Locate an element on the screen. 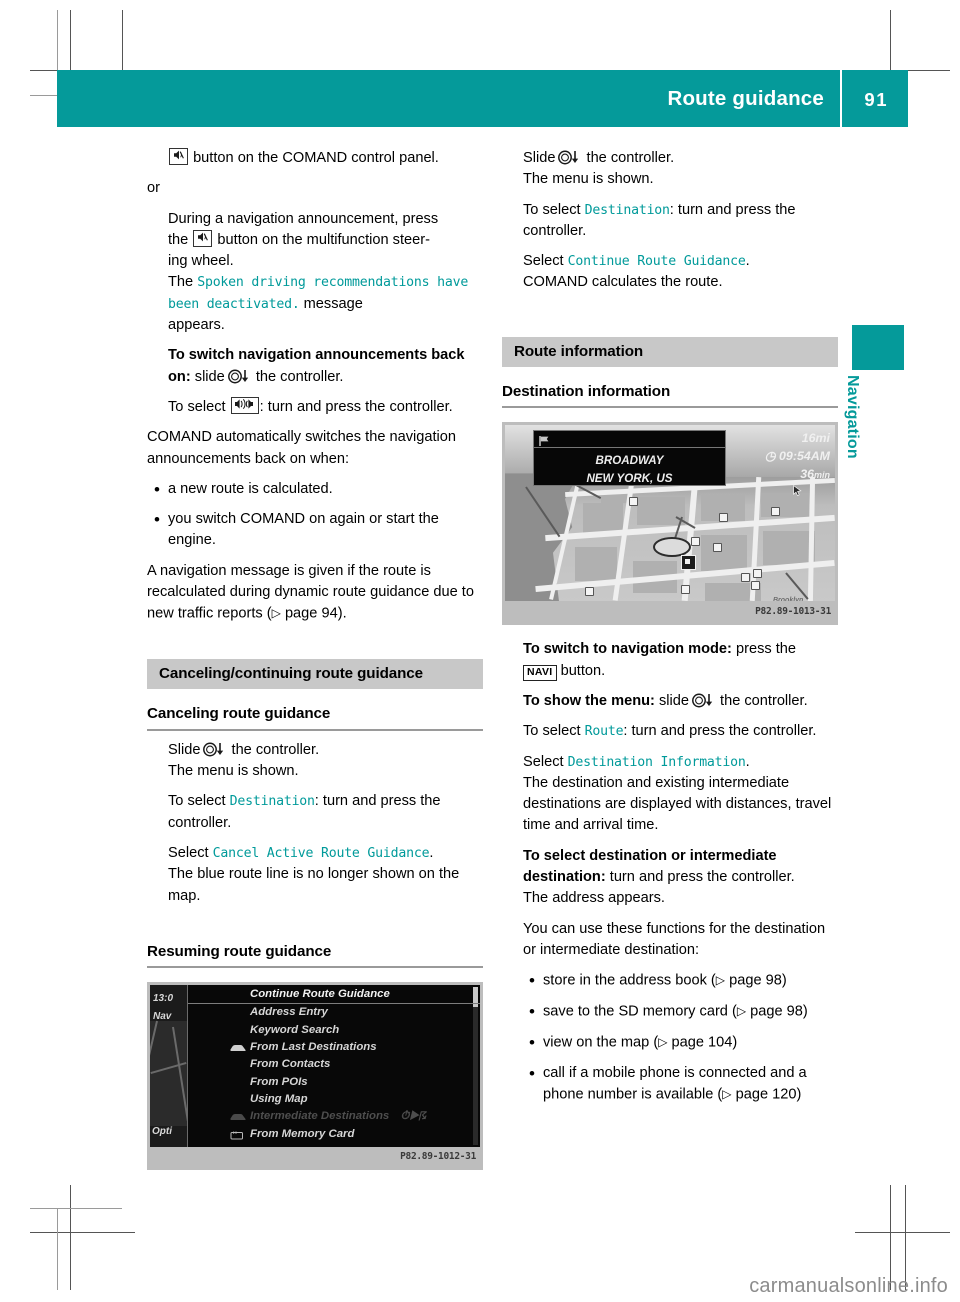 The image size is (960, 1302). step-address-appears: The address appears. is located at coordinates (594, 898).